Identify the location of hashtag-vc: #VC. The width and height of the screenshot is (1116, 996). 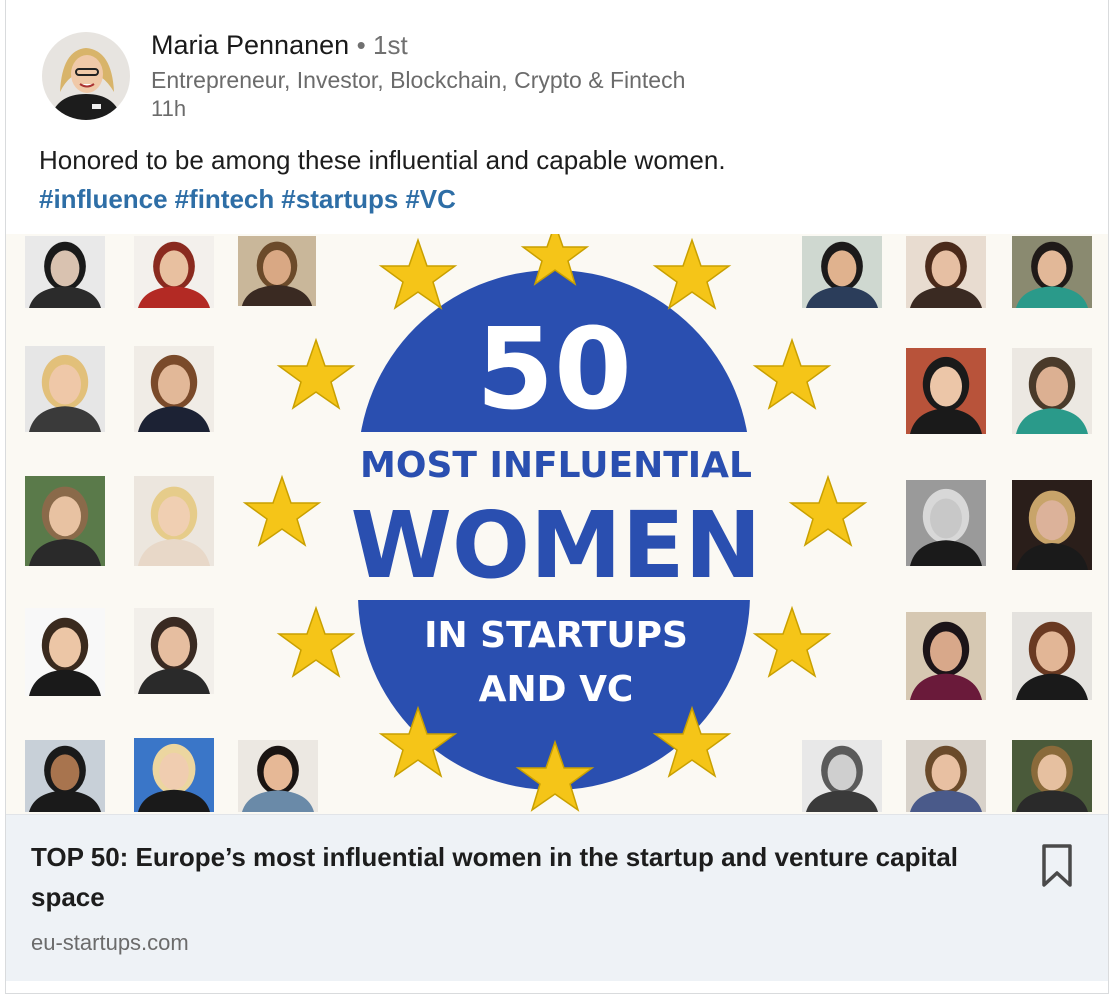
(430, 199).